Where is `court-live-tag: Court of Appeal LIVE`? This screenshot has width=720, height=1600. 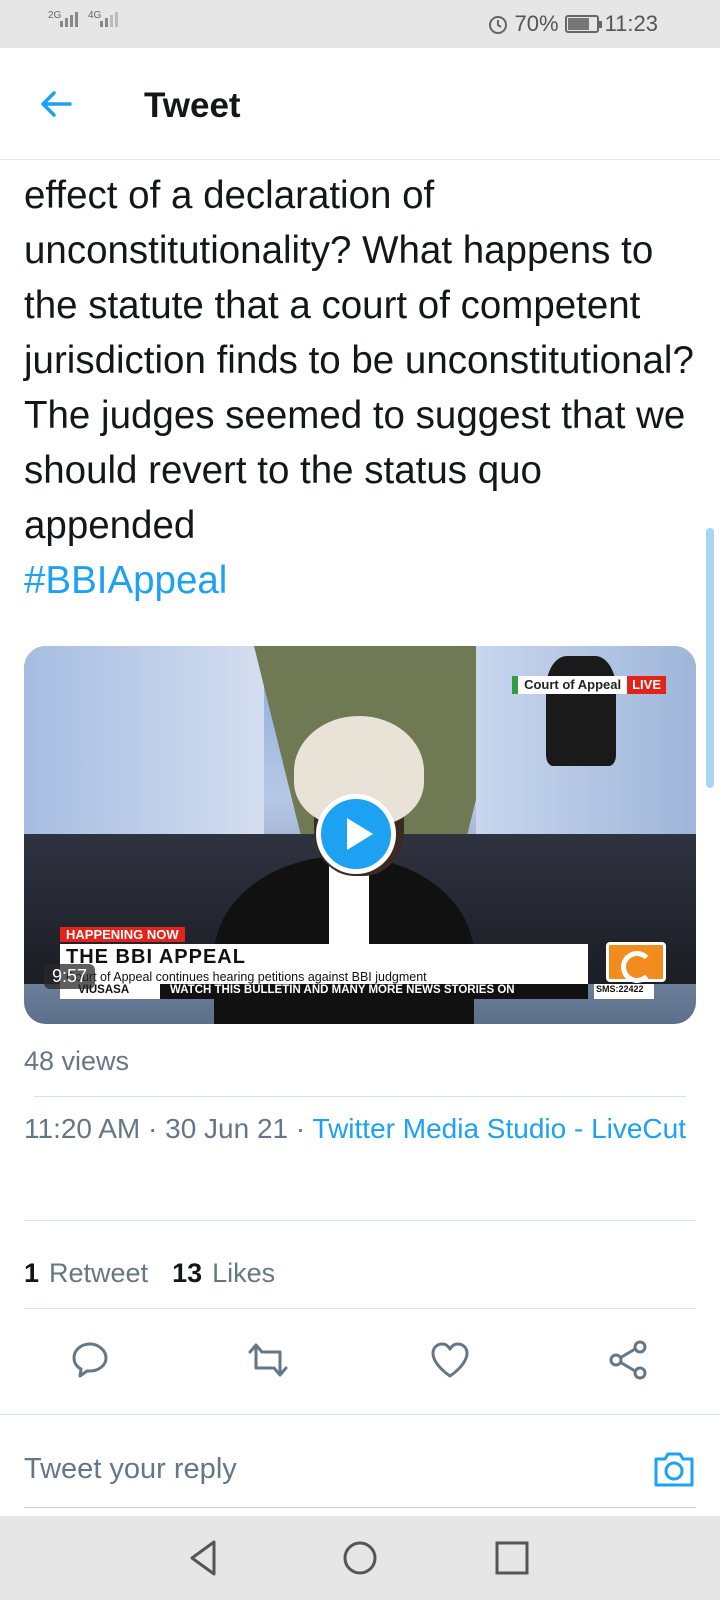
court-live-tag: Court of Appeal LIVE is located at coordinates (589, 685).